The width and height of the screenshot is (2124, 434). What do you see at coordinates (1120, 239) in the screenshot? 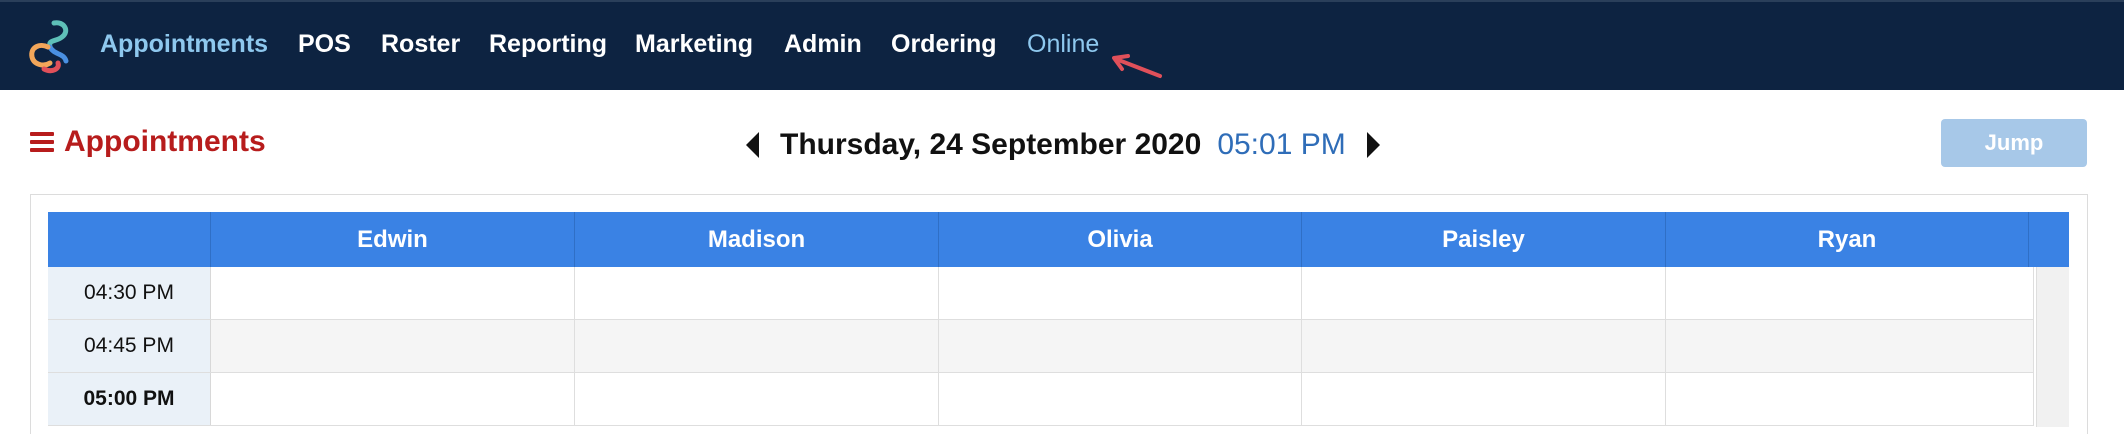
I see `staff-header-olivia: Olivia` at bounding box center [1120, 239].